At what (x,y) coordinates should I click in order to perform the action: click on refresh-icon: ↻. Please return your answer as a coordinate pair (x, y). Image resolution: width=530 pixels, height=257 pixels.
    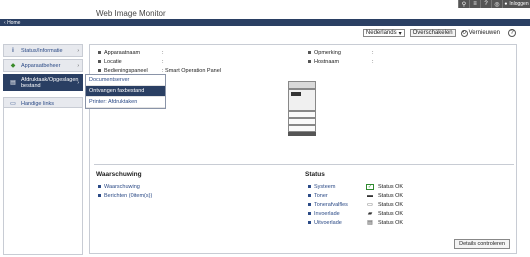
    Looking at the image, I should click on (464, 33).